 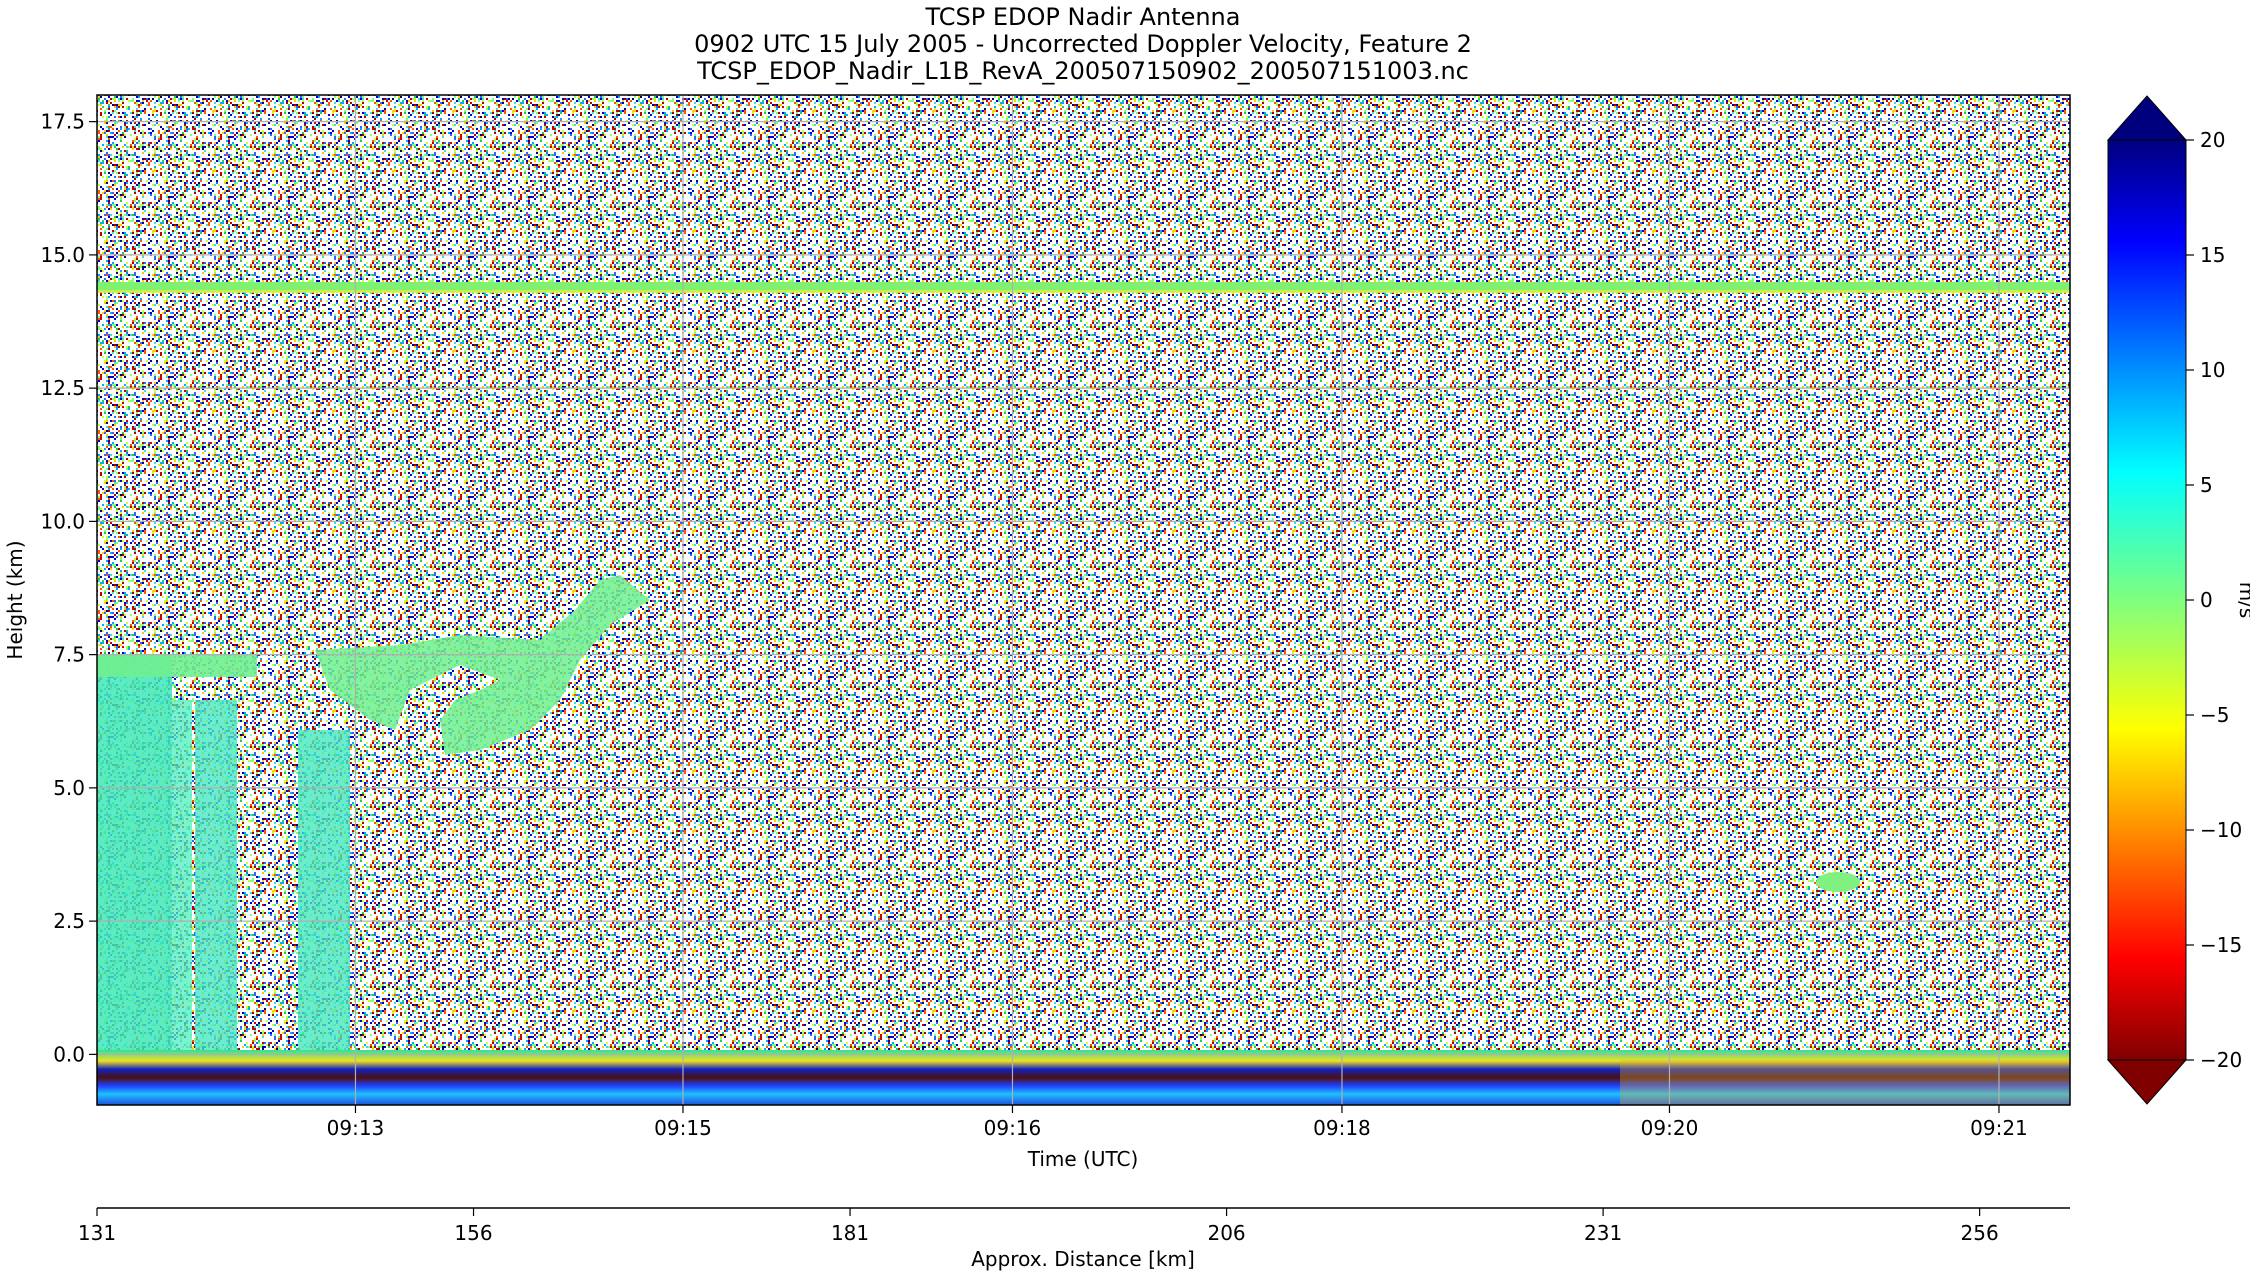 I want to click on x-axis-label: Time (UTC), so click(x=1083, y=1159).